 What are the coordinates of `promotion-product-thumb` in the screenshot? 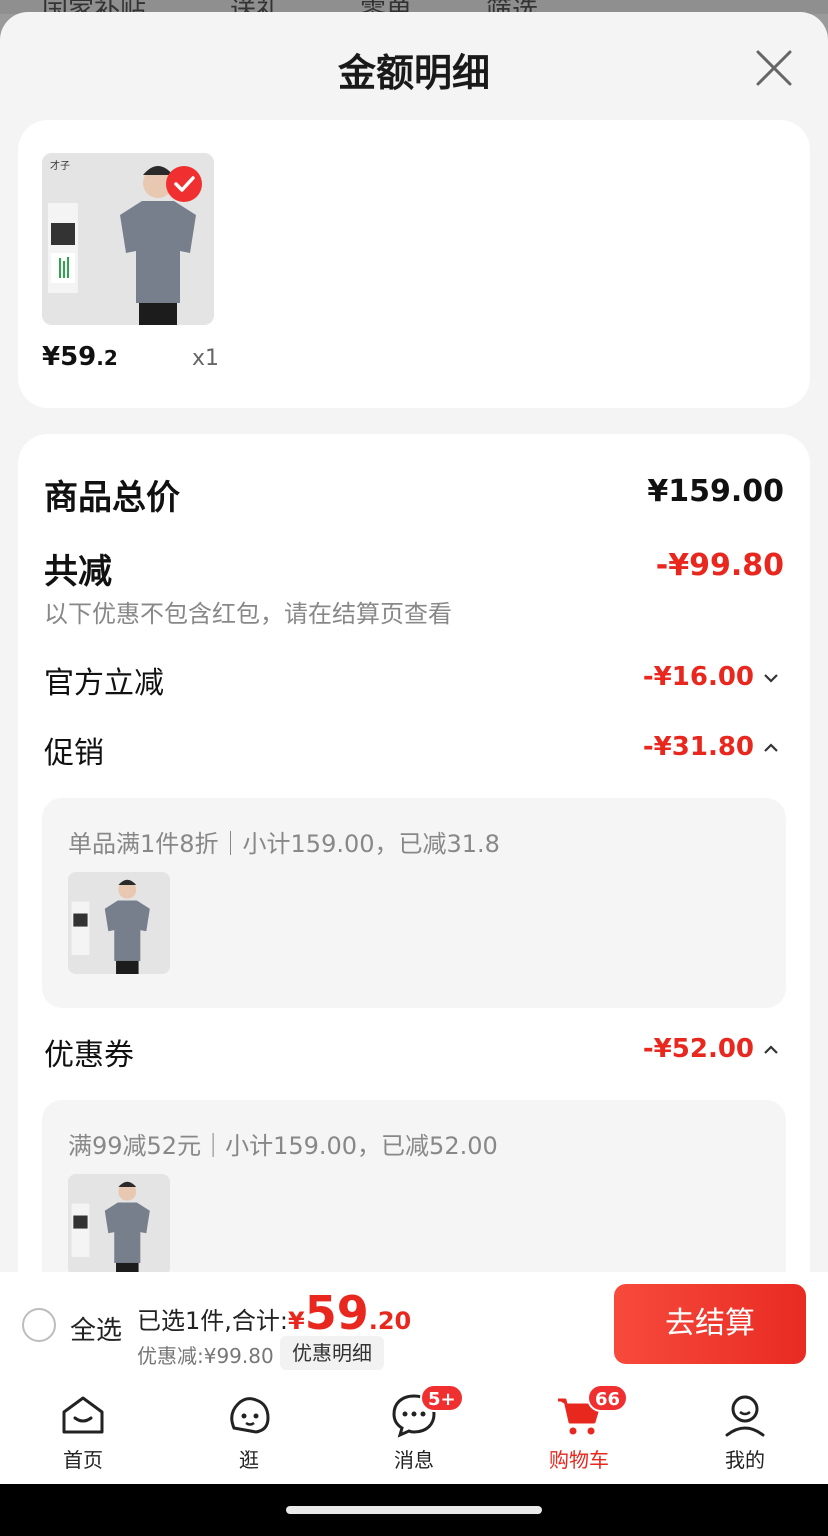 It's located at (119, 923).